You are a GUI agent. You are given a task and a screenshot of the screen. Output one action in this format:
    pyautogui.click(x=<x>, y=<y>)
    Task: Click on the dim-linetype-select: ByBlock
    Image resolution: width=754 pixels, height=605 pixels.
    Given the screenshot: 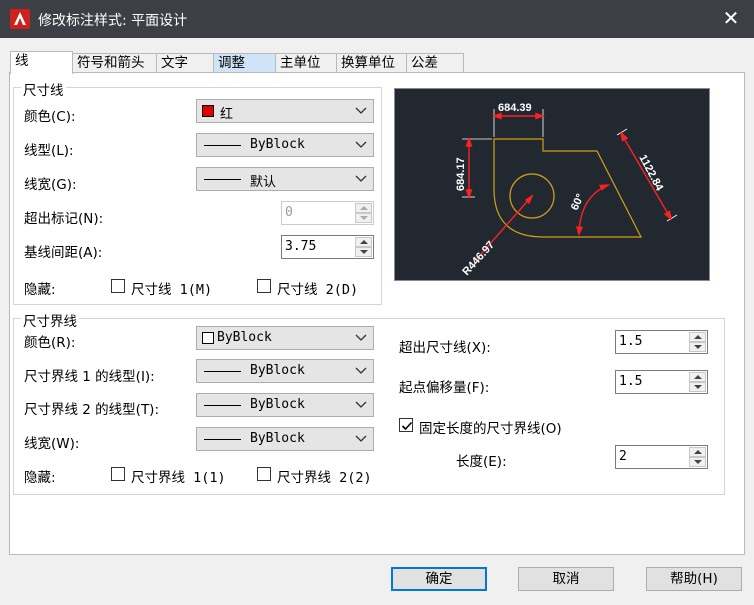 What is the action you would take?
    pyautogui.click(x=285, y=145)
    